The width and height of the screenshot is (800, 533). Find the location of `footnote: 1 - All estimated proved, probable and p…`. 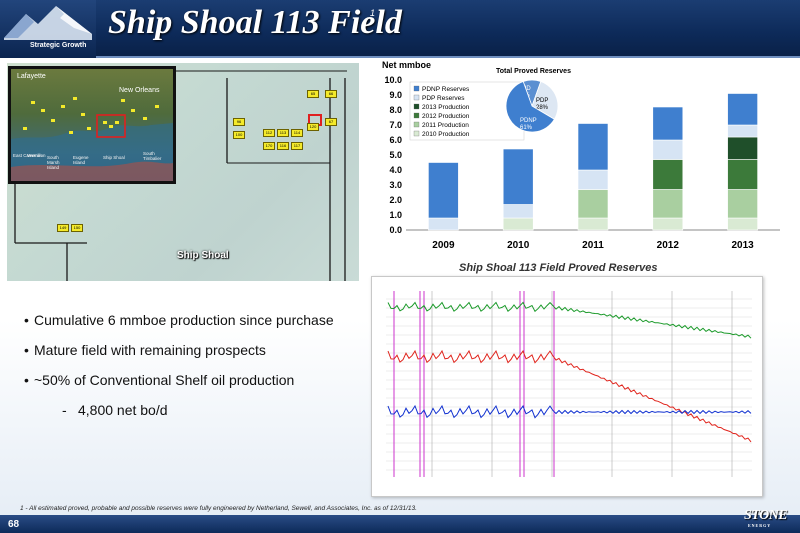

footnote: 1 - All estimated proved, probable and p… is located at coordinates (218, 508).